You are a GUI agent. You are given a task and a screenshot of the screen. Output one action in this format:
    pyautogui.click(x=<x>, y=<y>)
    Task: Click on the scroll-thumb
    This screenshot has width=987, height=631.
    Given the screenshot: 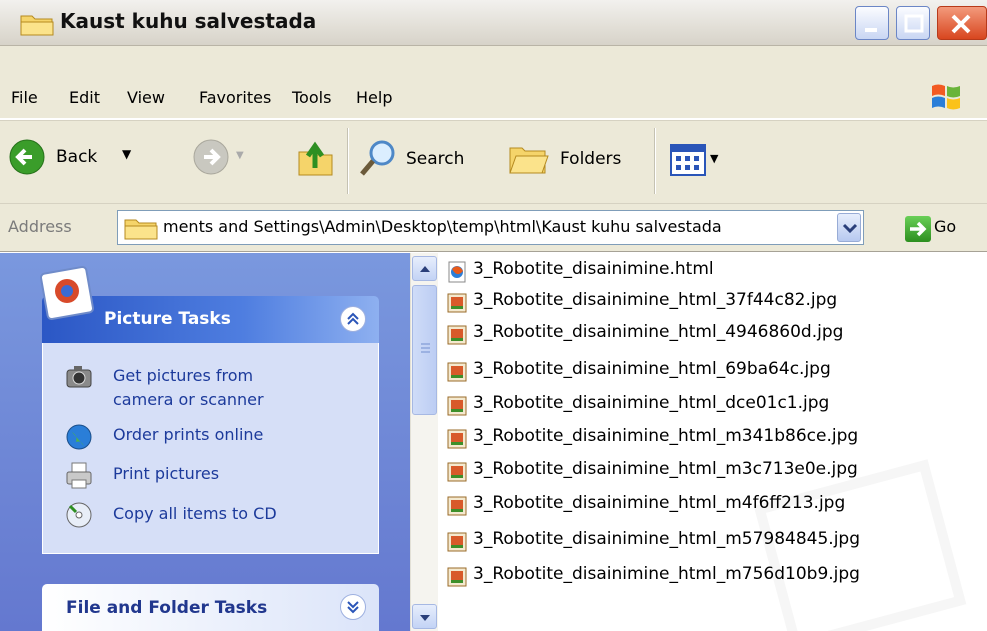 What is the action you would take?
    pyautogui.click(x=424, y=350)
    